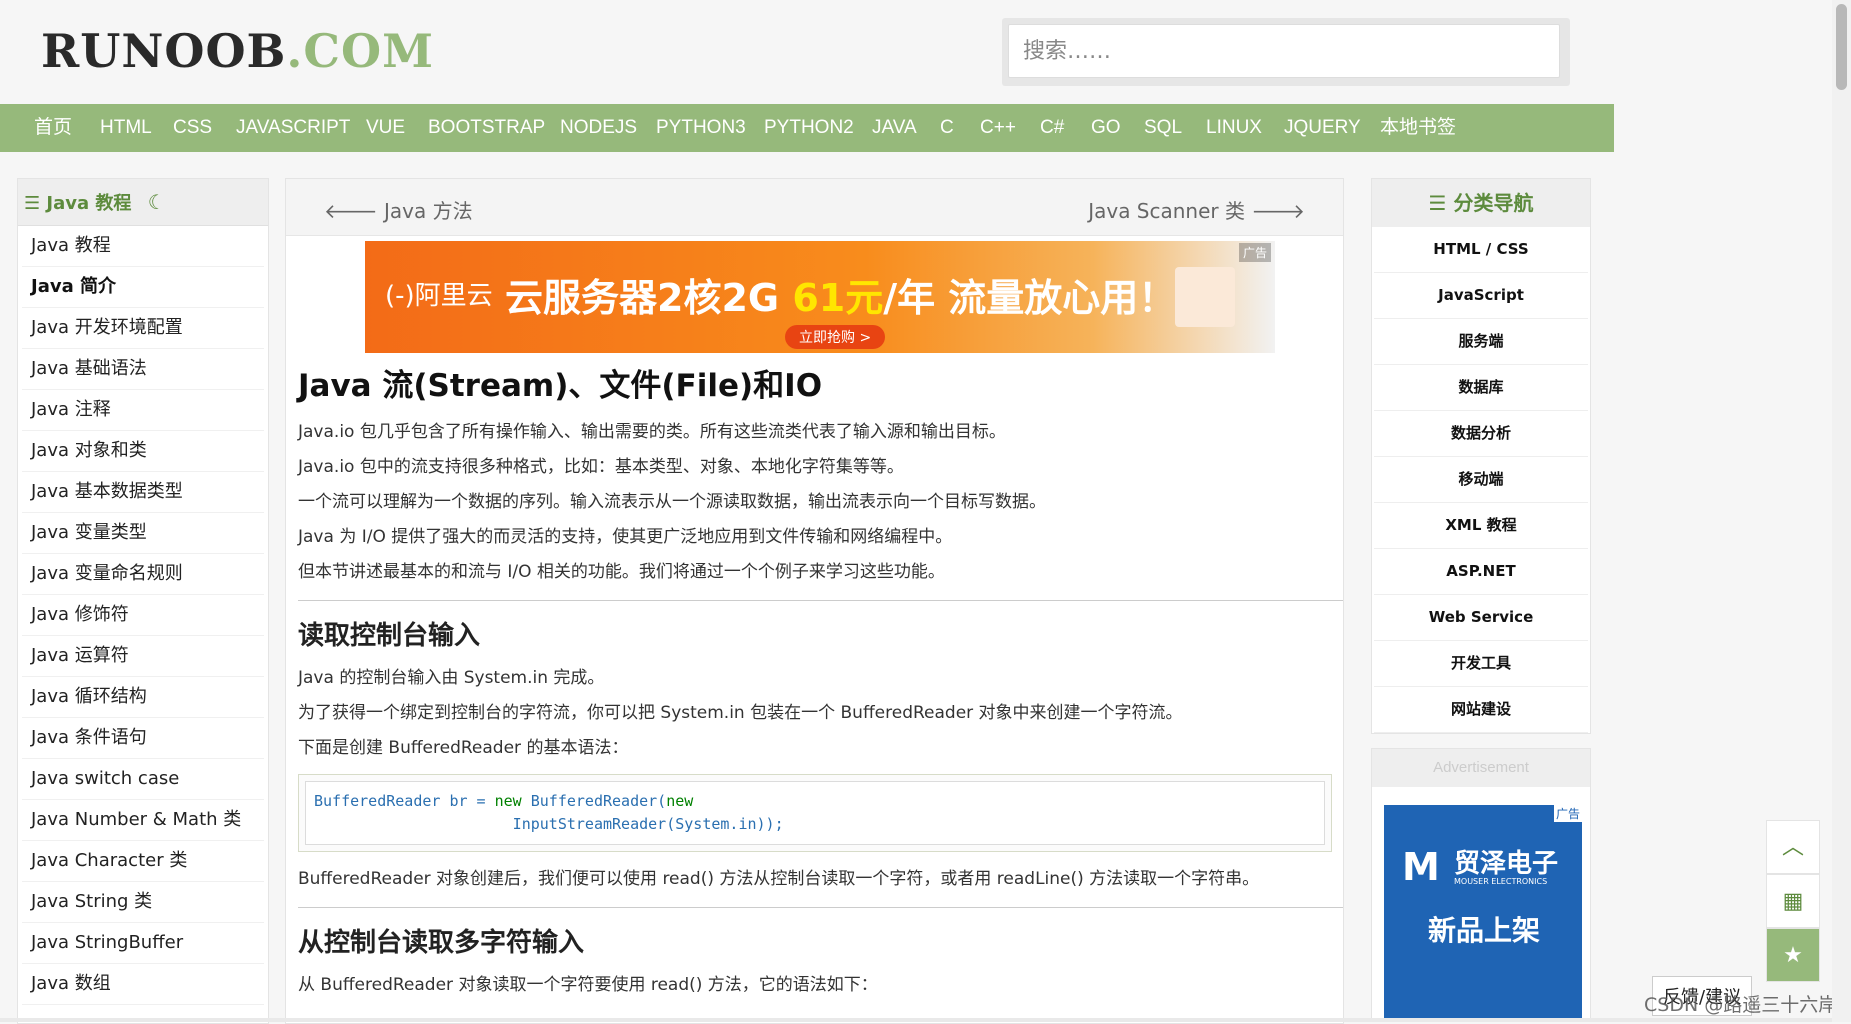 The width and height of the screenshot is (1851, 1024). What do you see at coordinates (1418, 128) in the screenshot?
I see `nav-item-bookmarks: 本地书签` at bounding box center [1418, 128].